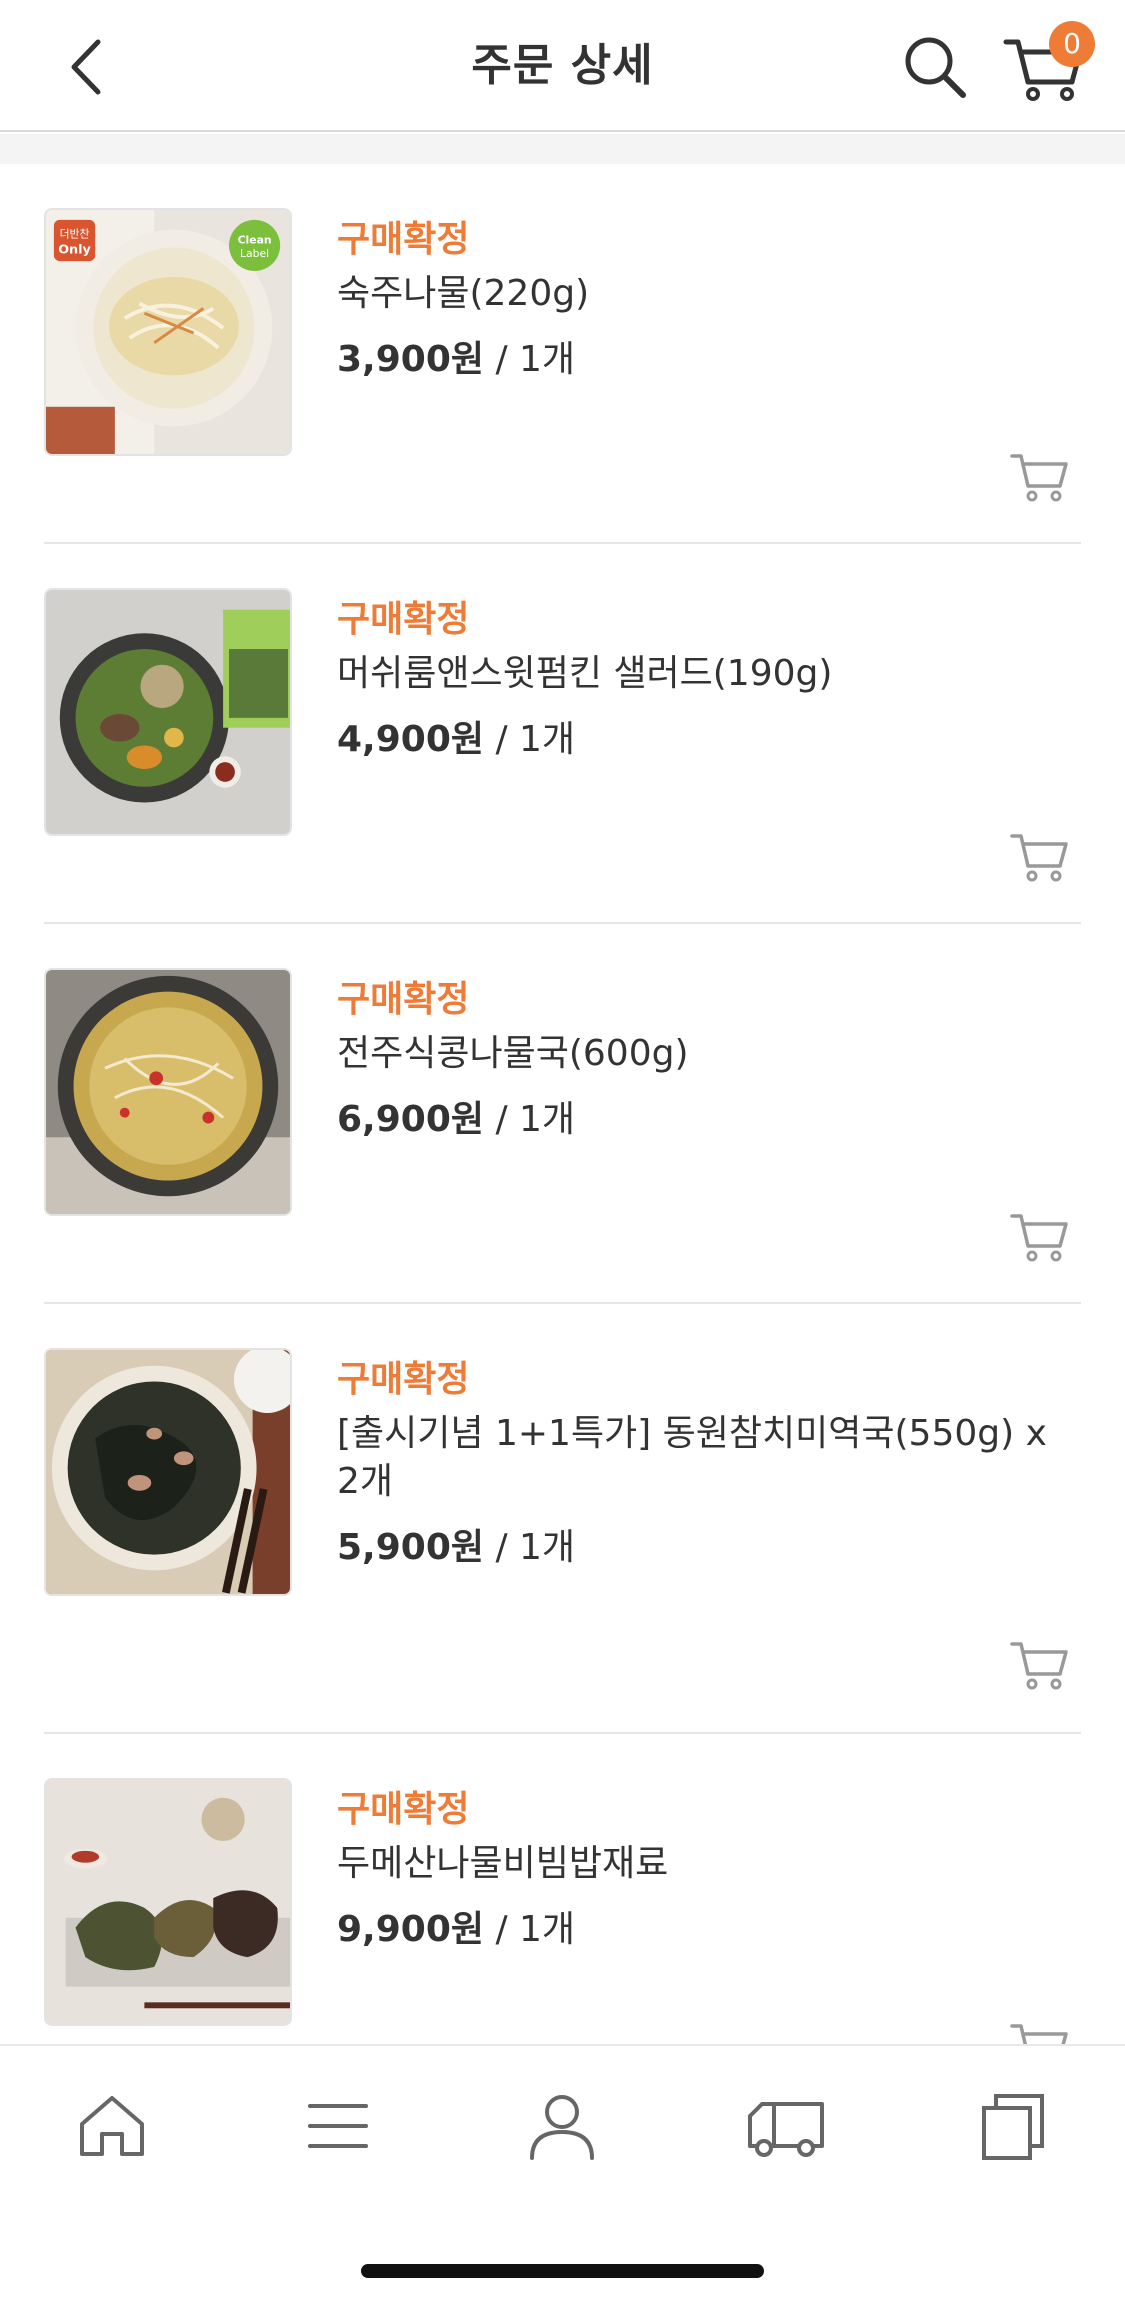  I want to click on product-price-line: 9,900원 / 1개, so click(456, 1926).